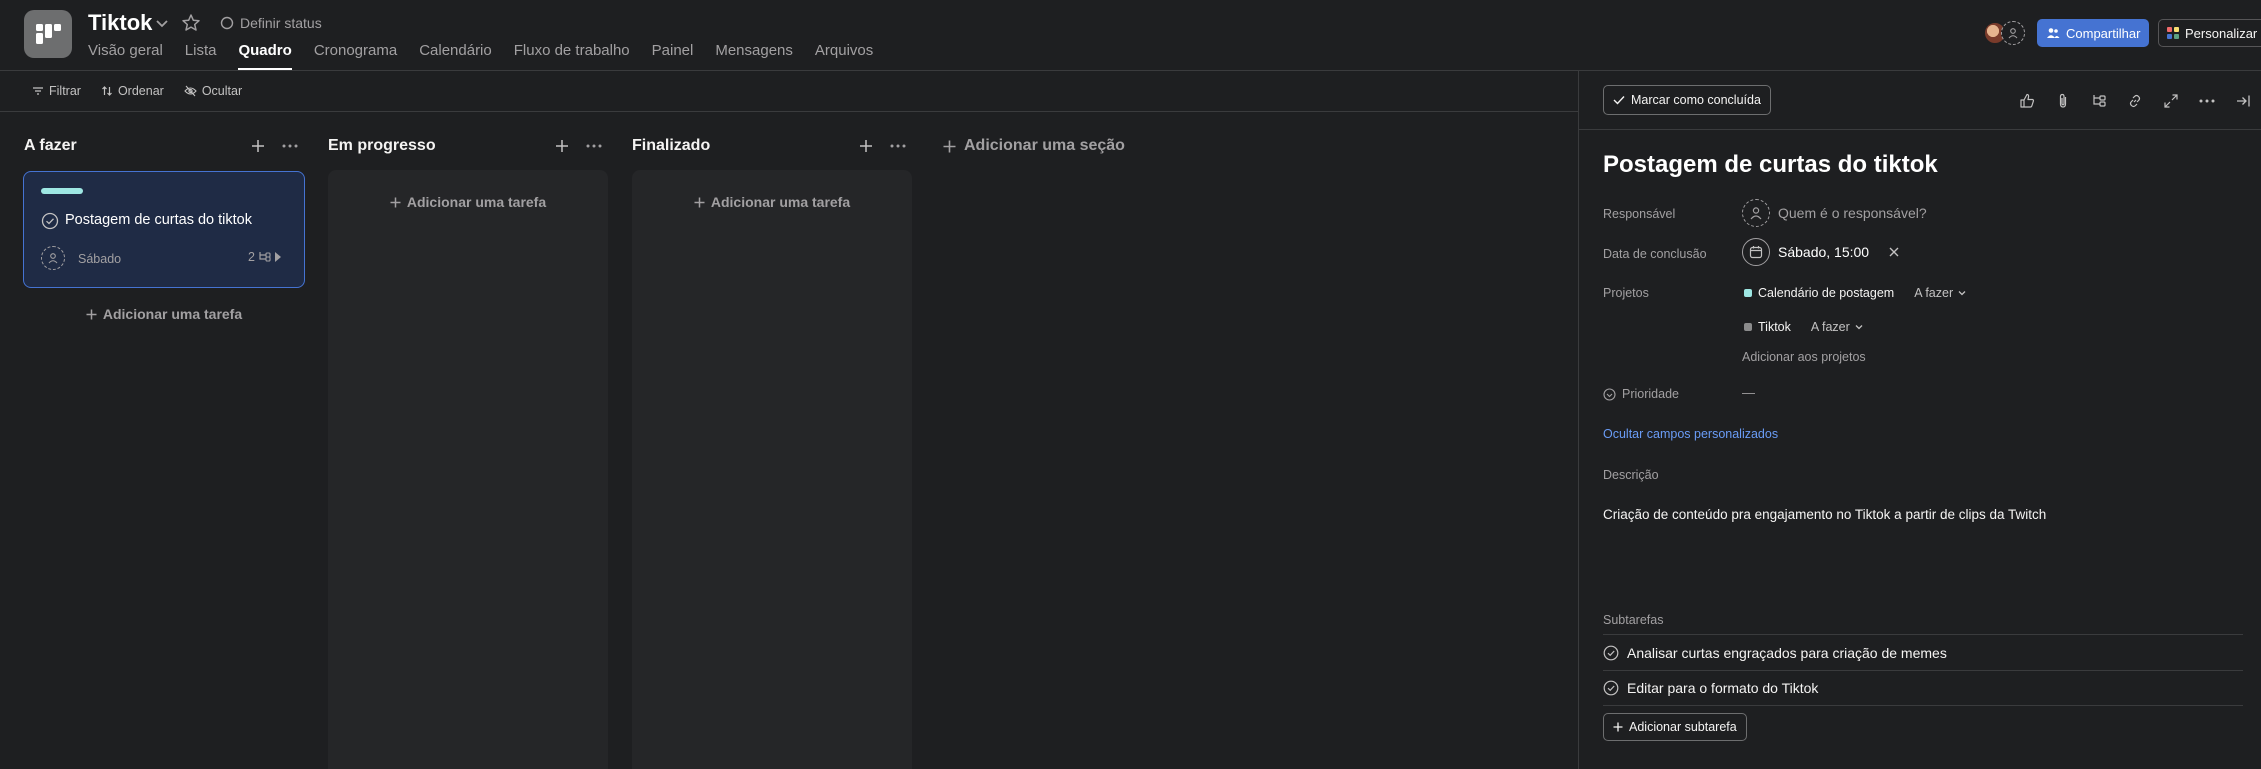  I want to click on priority-label-row: Prioridade, so click(1641, 394).